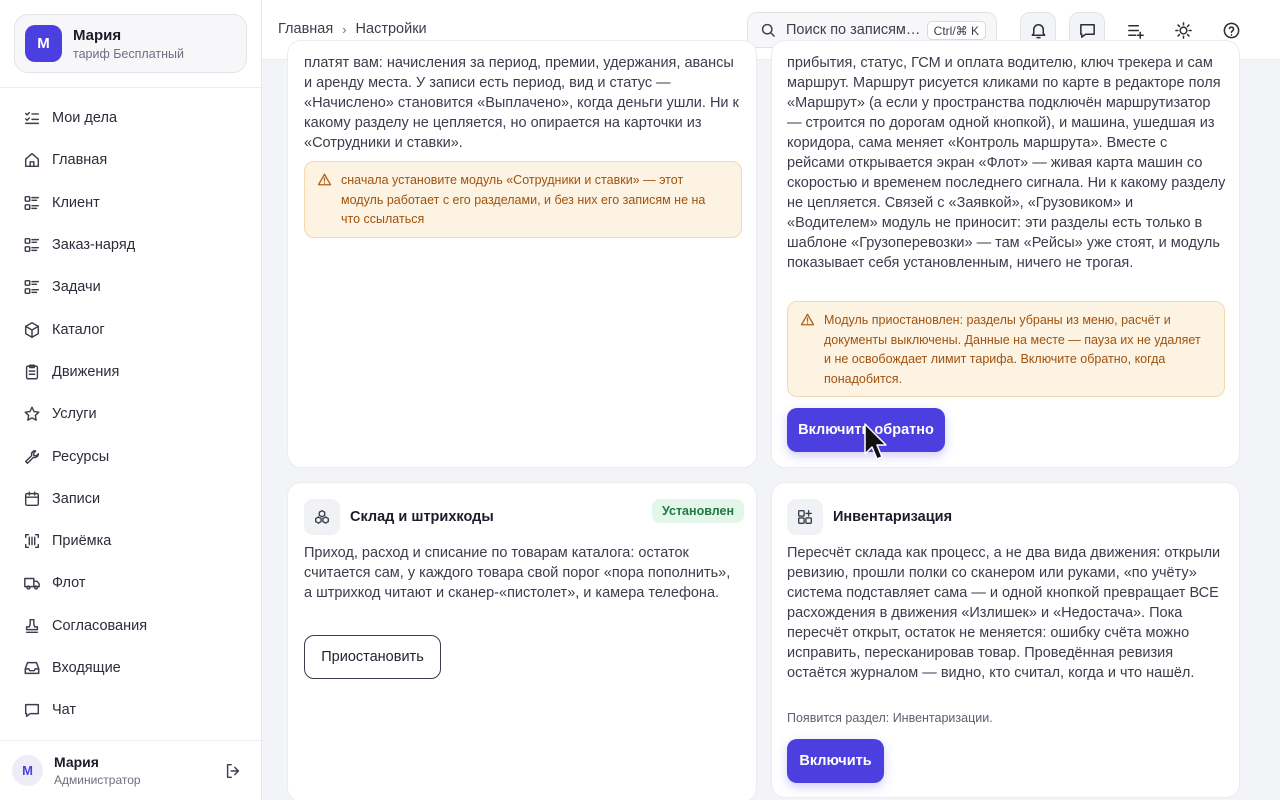 This screenshot has width=1280, height=800. What do you see at coordinates (97, 780) in the screenshot?
I see `user-role: Администратор` at bounding box center [97, 780].